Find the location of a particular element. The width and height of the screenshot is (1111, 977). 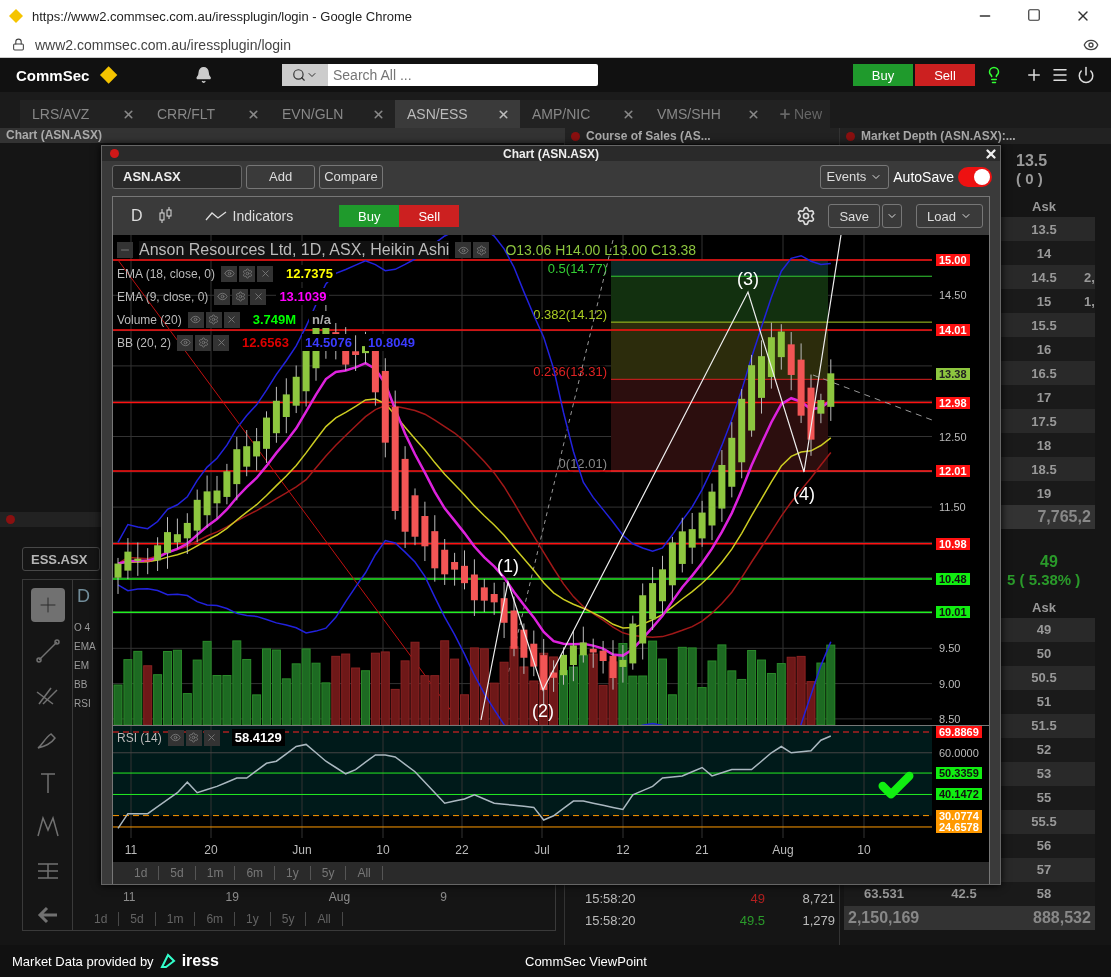

add-button: Add is located at coordinates (281, 176).